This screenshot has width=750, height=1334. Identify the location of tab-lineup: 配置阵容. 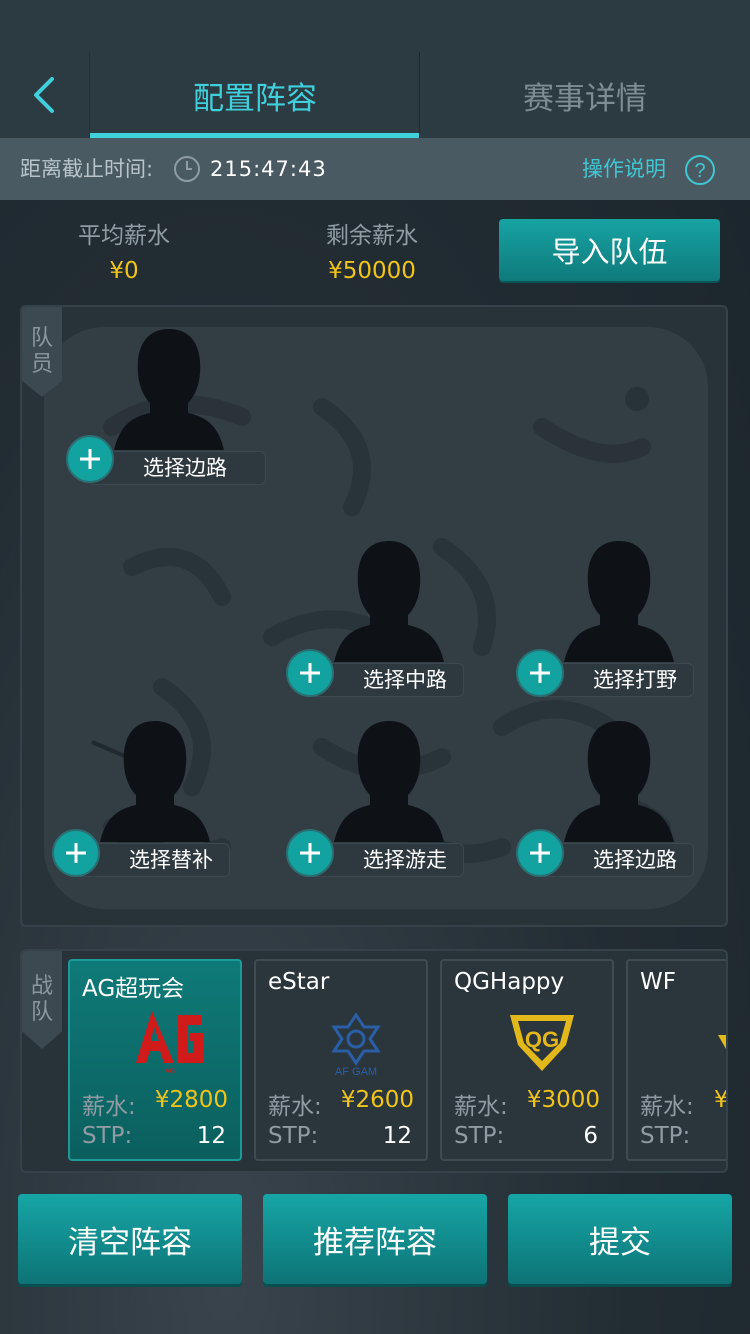
(255, 95).